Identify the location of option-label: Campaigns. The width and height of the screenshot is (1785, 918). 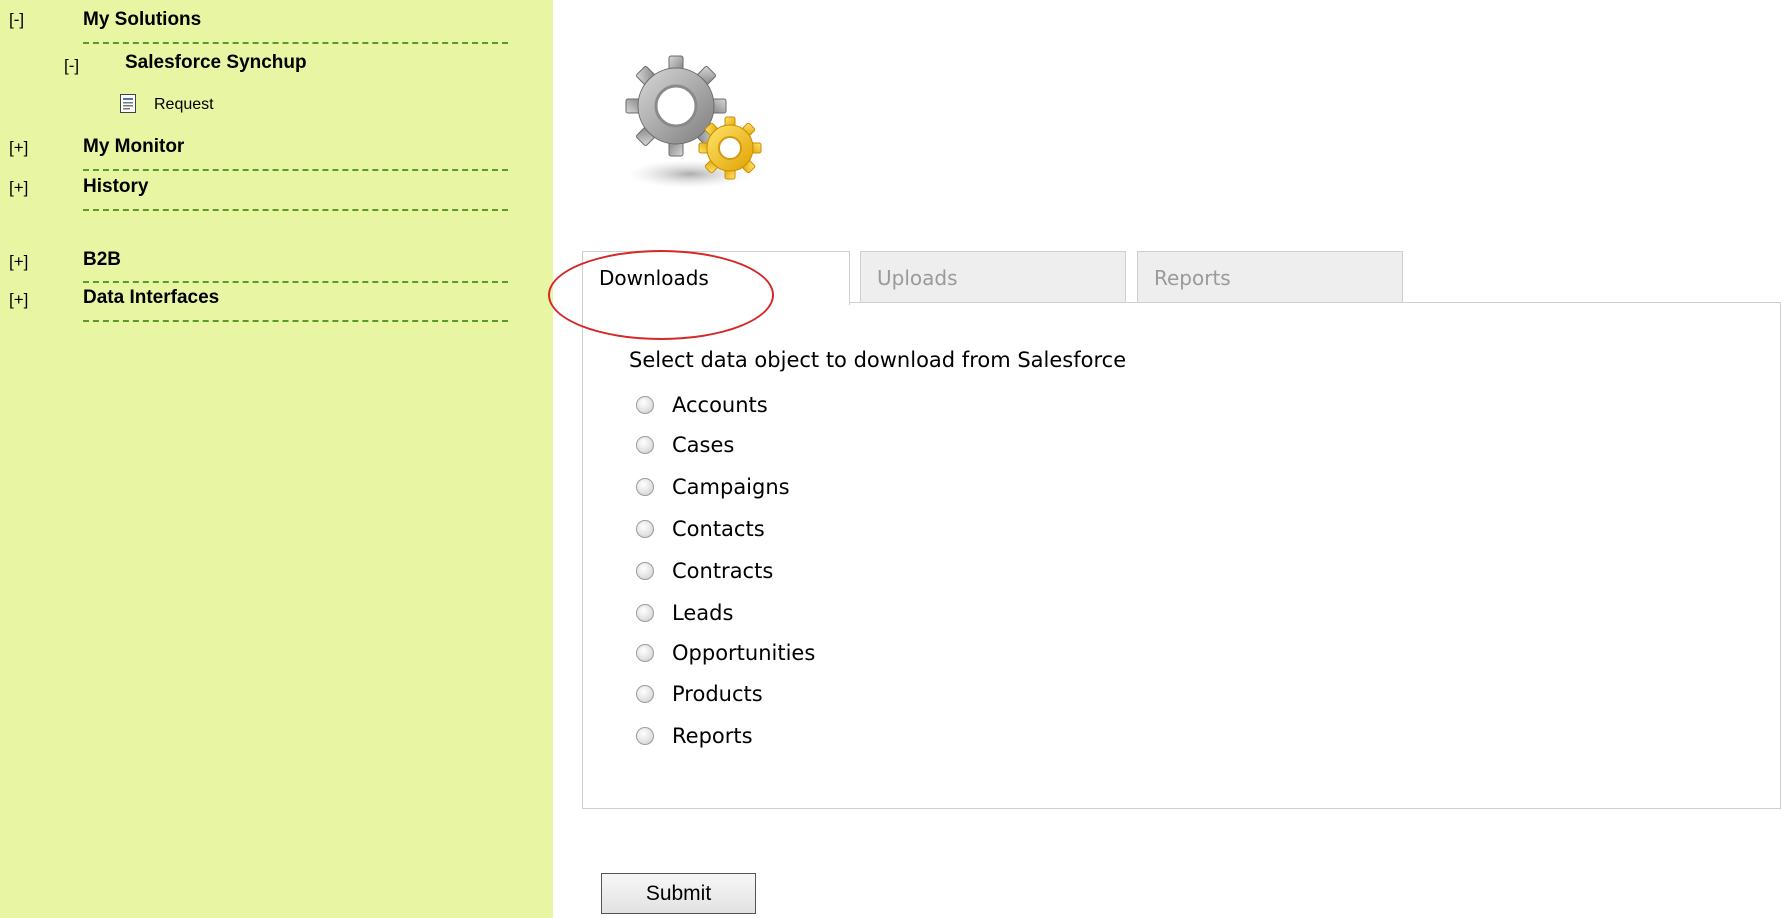
(731, 487).